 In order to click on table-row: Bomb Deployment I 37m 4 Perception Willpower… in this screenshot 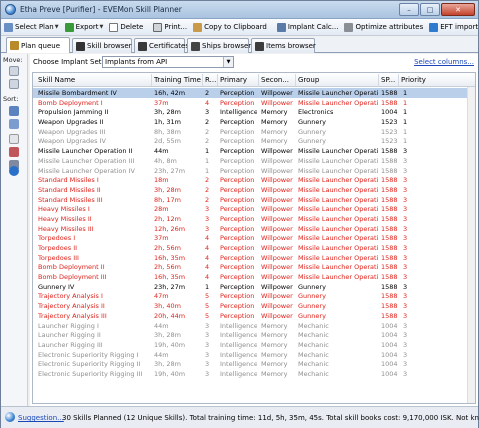, I will do `click(254, 103)`.